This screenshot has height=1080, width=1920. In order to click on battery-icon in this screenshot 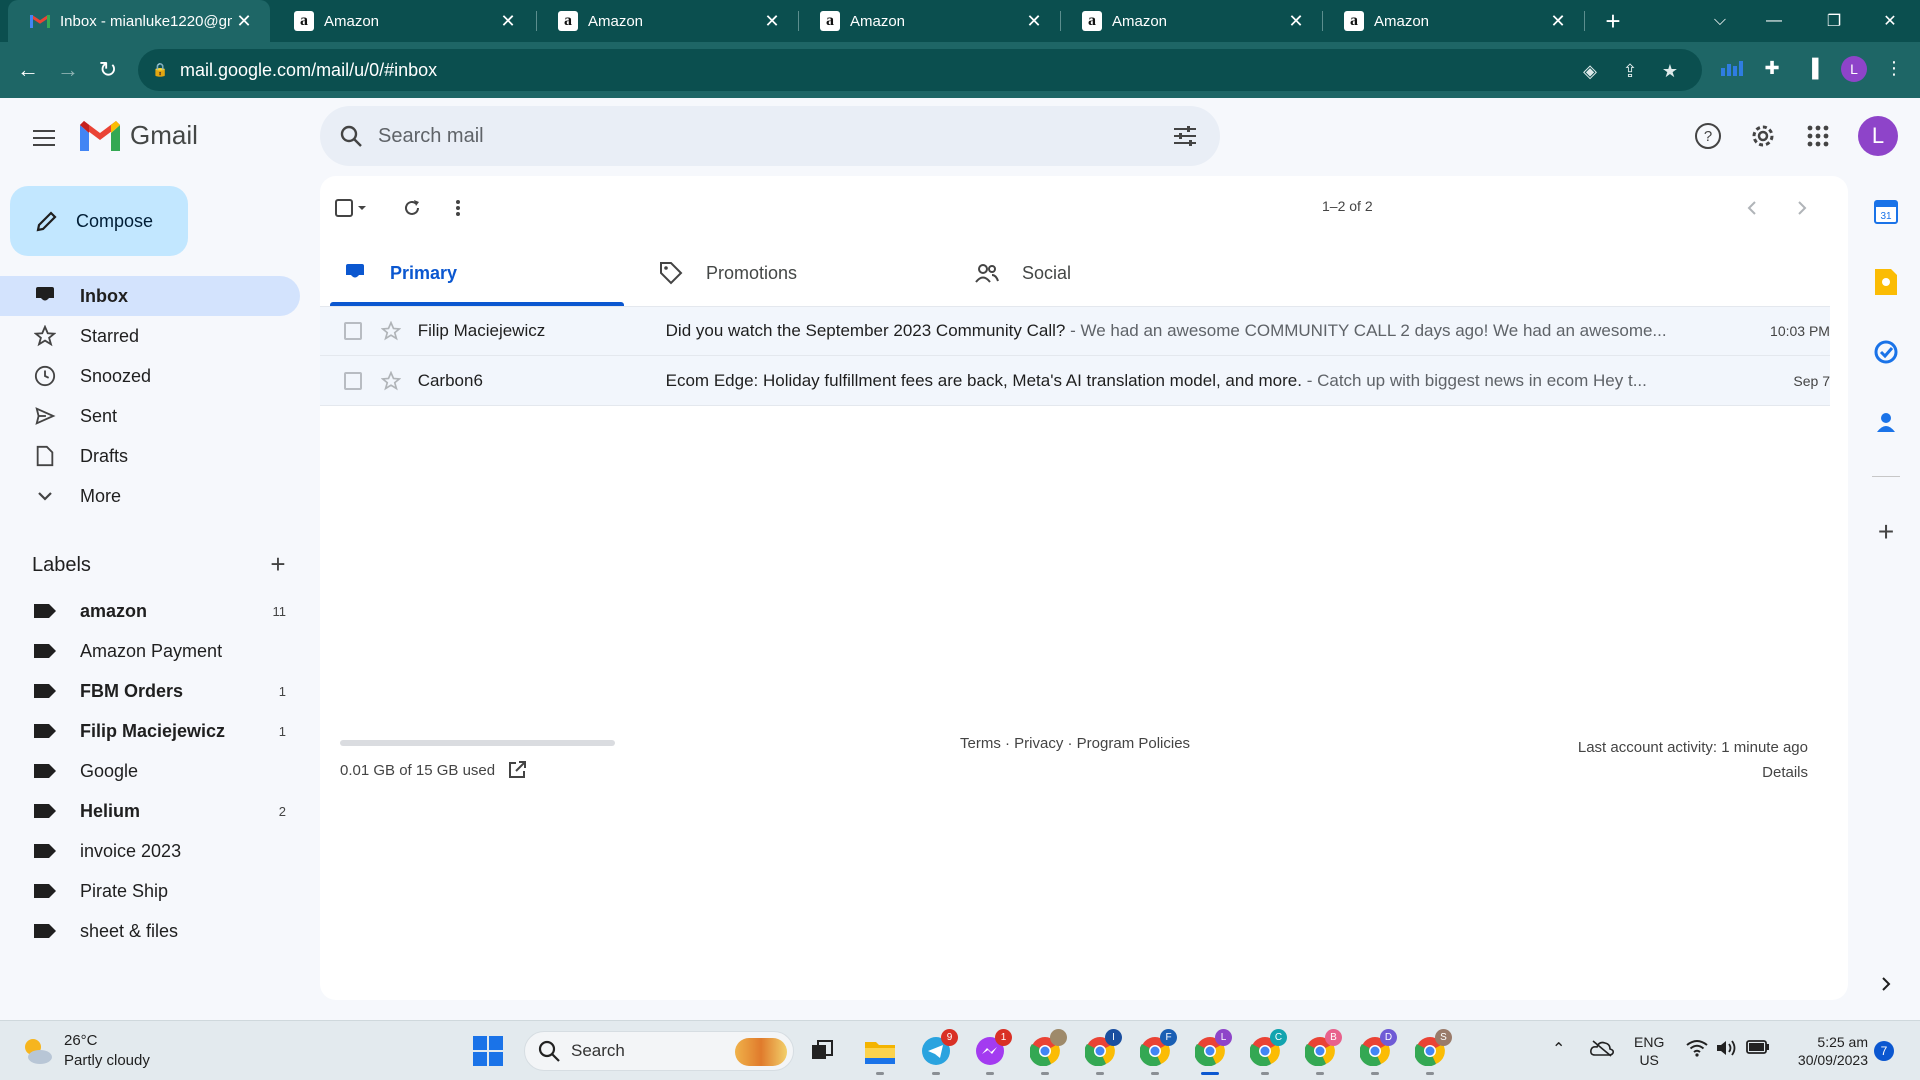, I will do `click(1758, 1049)`.